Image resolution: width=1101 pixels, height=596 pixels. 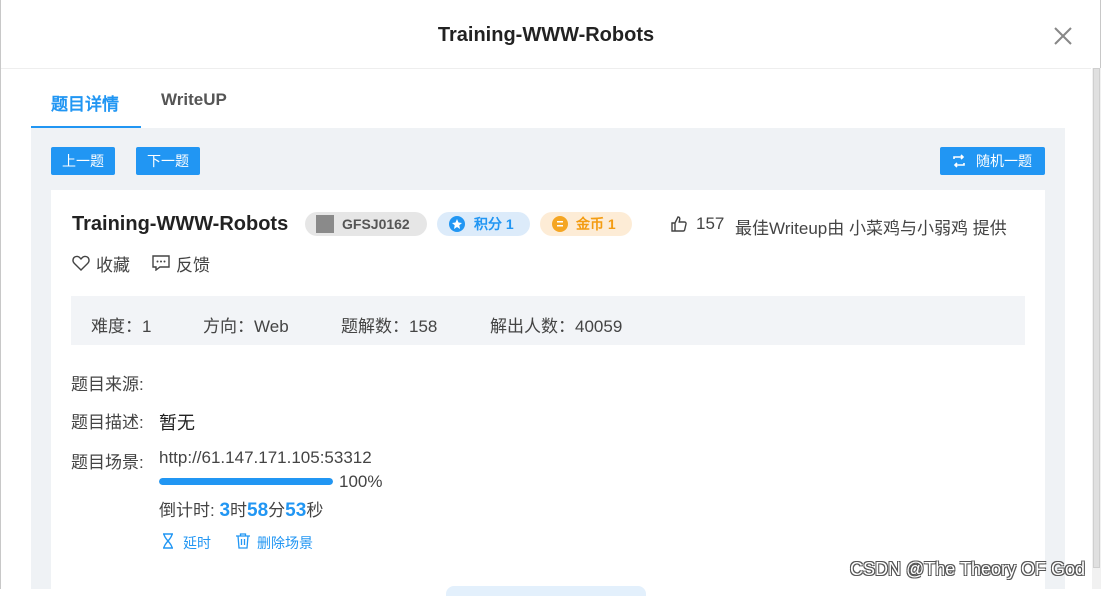 What do you see at coordinates (85, 102) in the screenshot?
I see `tab-challenge-details: 题目详情` at bounding box center [85, 102].